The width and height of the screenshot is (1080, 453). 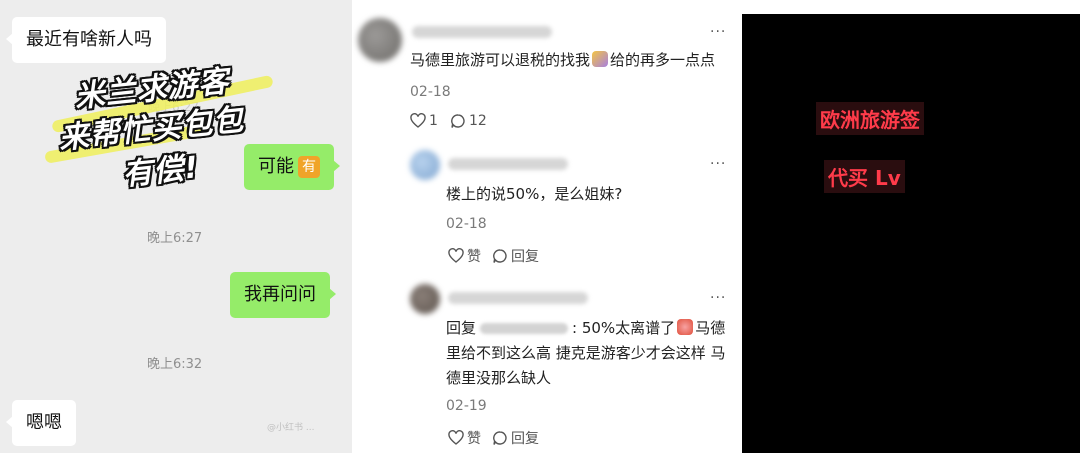 What do you see at coordinates (309, 167) in the screenshot?
I see `you-emoji-badge: 有` at bounding box center [309, 167].